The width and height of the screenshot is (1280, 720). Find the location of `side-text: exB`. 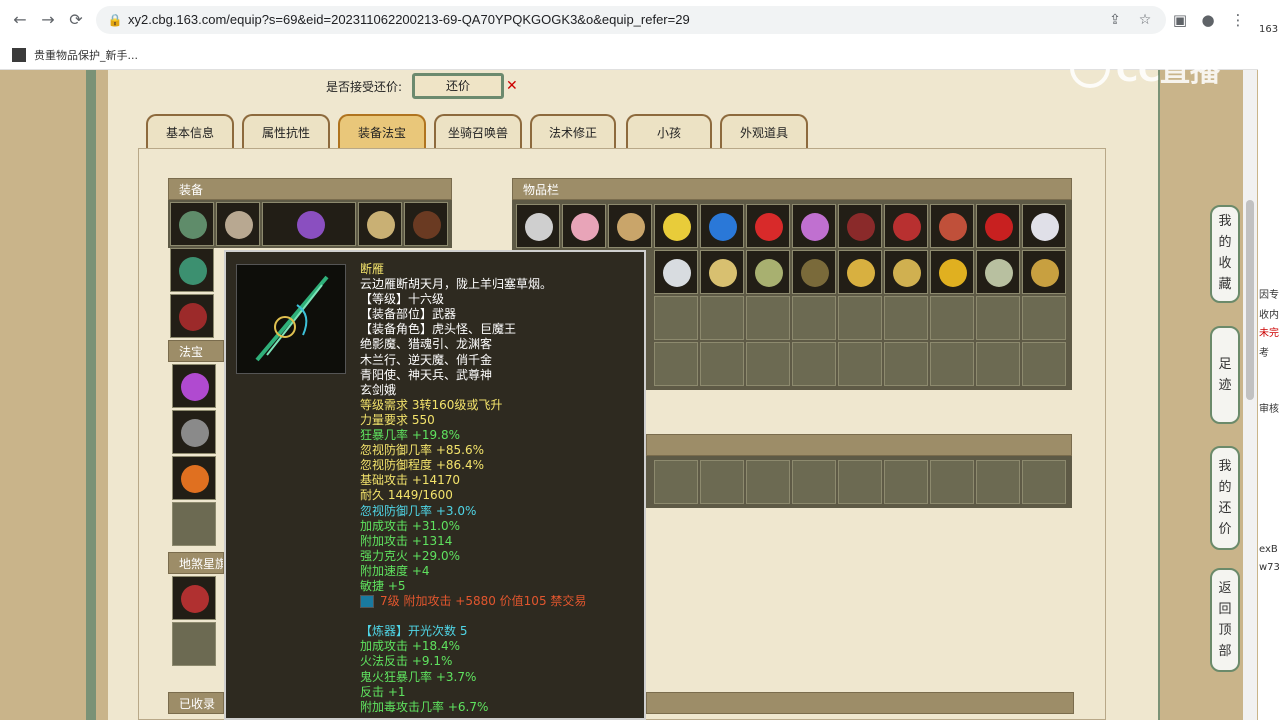

side-text: exB is located at coordinates (1268, 549).